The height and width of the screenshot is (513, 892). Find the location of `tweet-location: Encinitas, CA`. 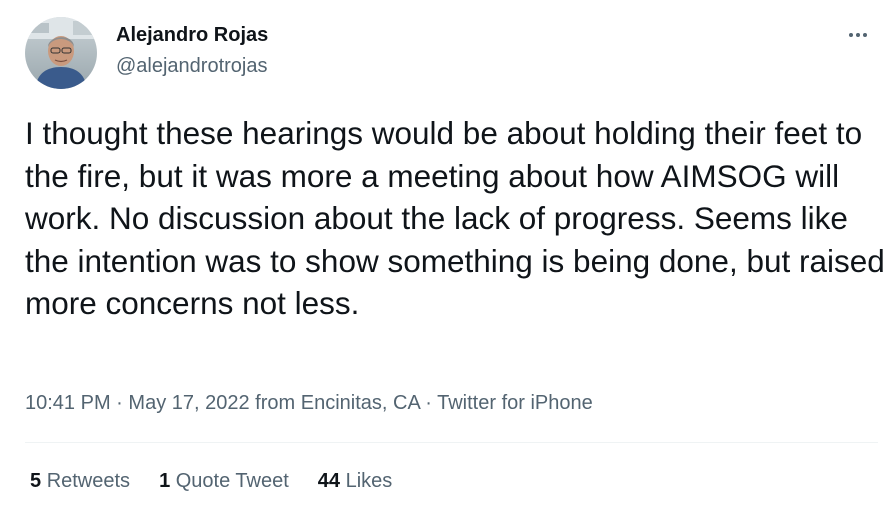

tweet-location: Encinitas, CA is located at coordinates (360, 403).